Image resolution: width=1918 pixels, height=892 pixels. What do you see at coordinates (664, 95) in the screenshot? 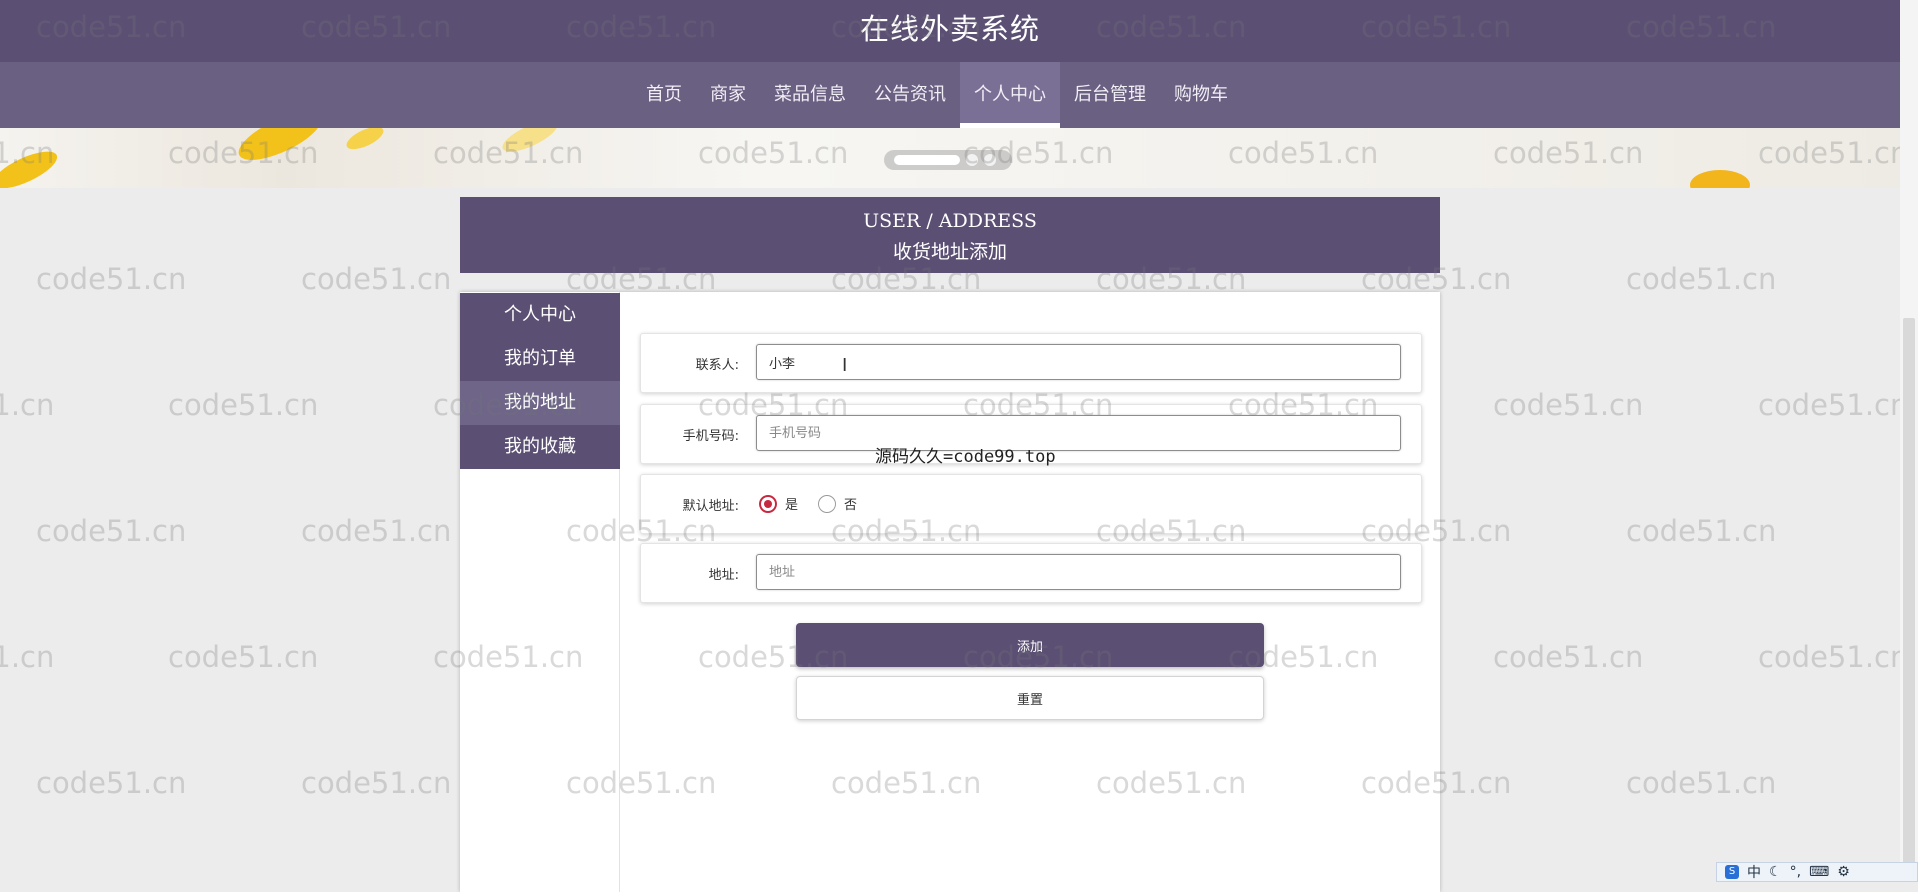
I see `nav-item-home: 首页` at bounding box center [664, 95].